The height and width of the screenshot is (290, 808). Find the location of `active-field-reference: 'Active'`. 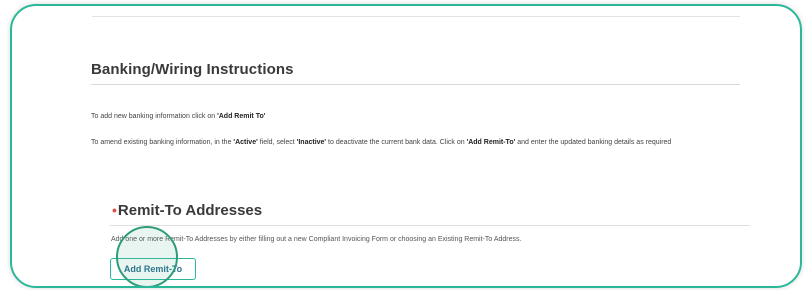

active-field-reference: 'Active' is located at coordinates (245, 142).